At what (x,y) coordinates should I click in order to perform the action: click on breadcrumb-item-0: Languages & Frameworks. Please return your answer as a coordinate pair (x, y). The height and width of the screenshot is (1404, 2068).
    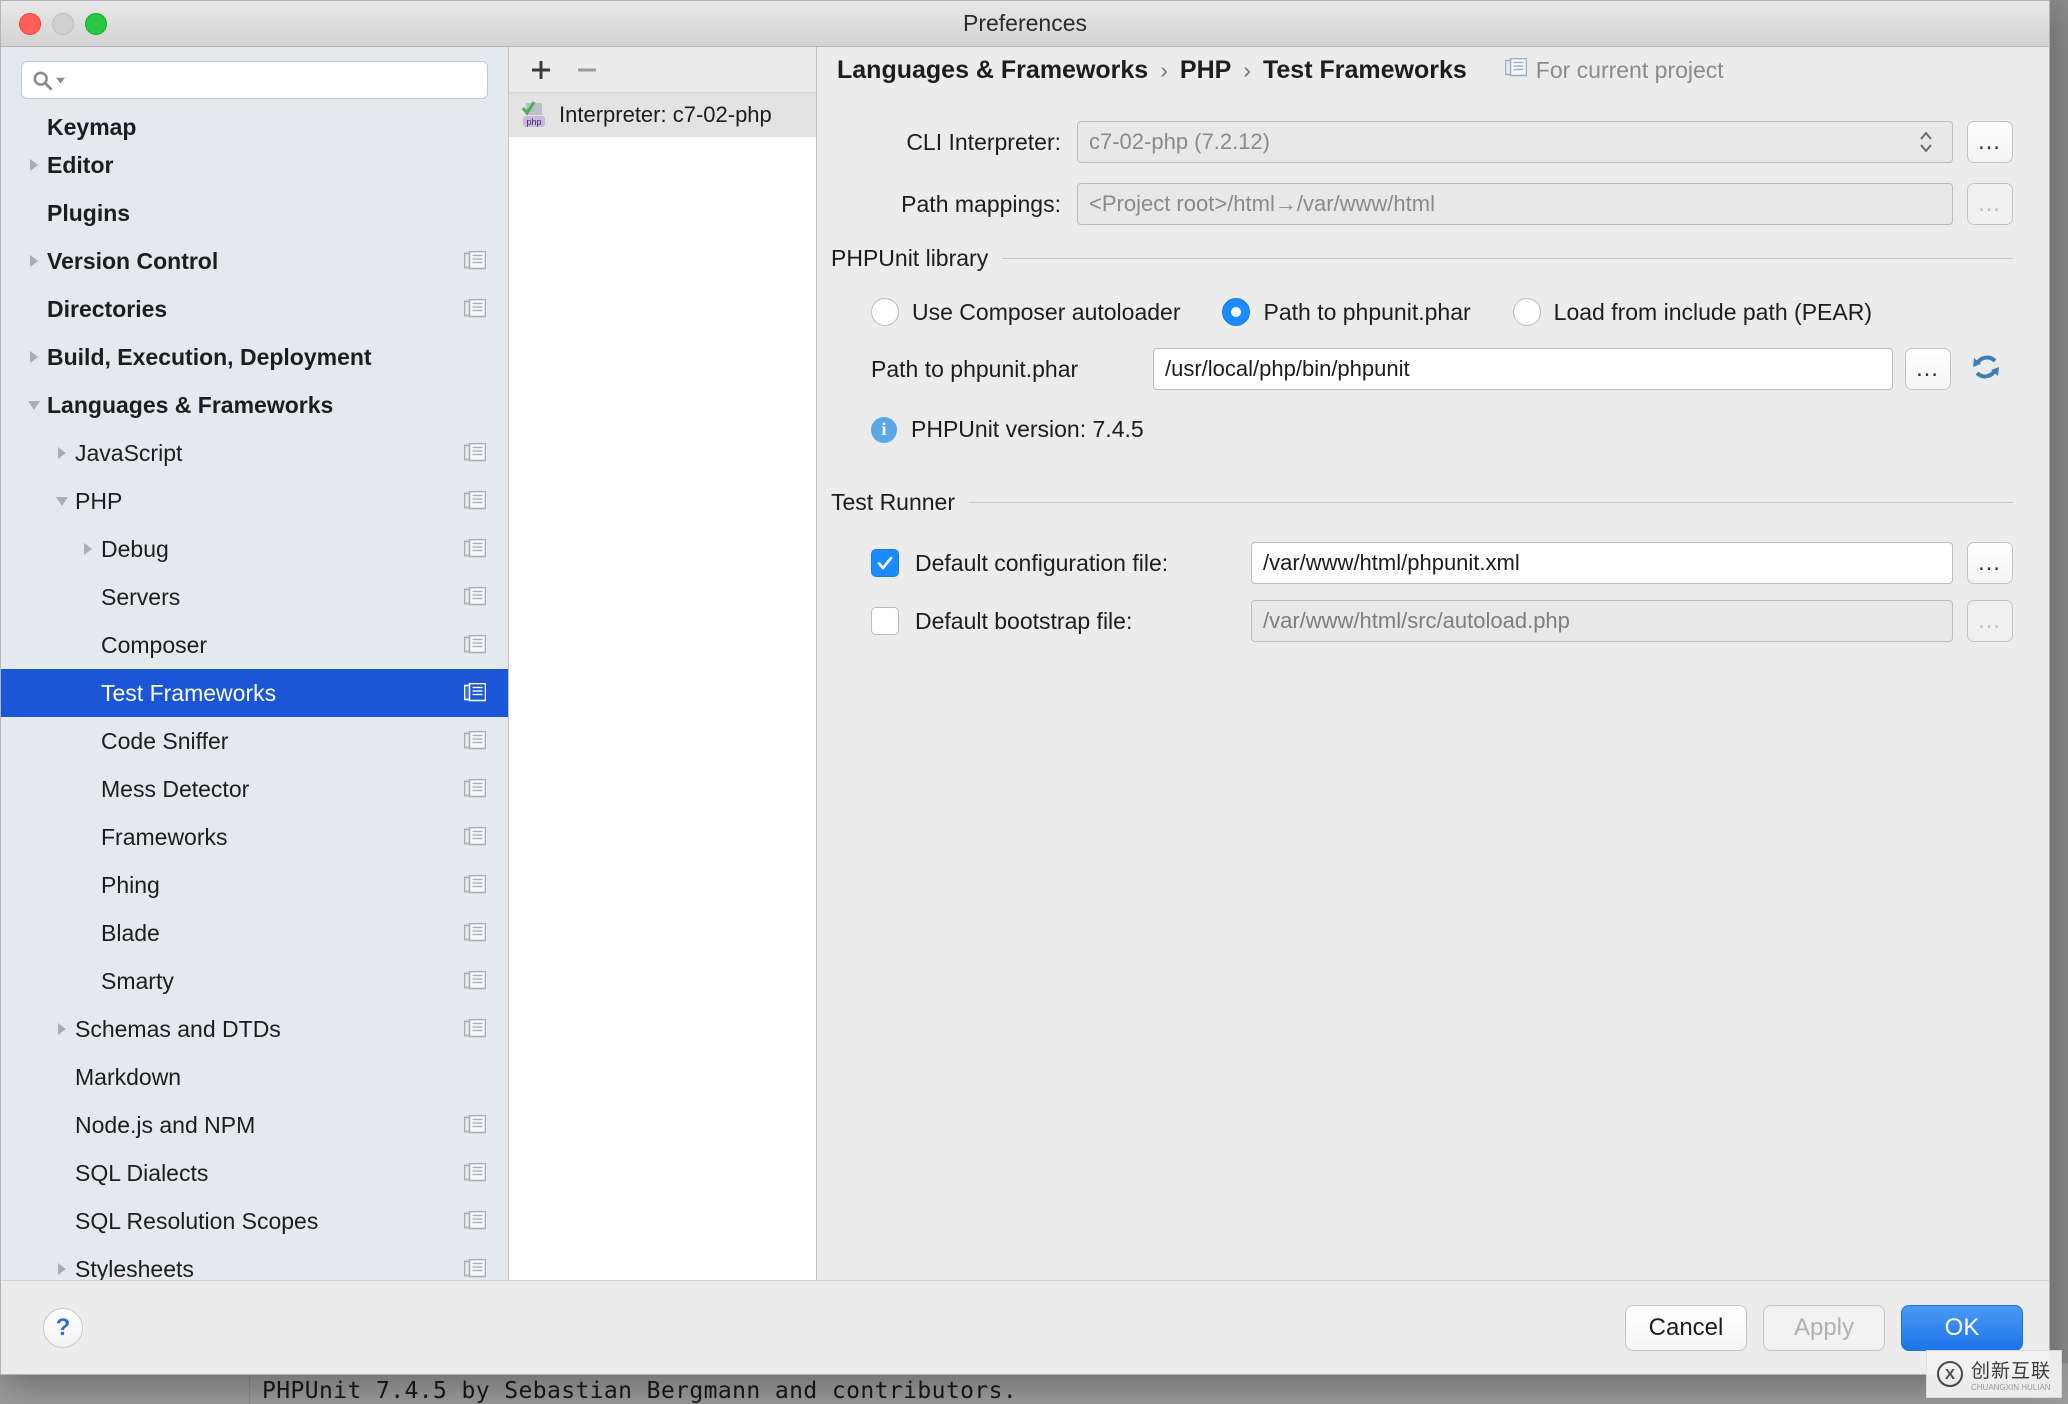
    Looking at the image, I should click on (992, 70).